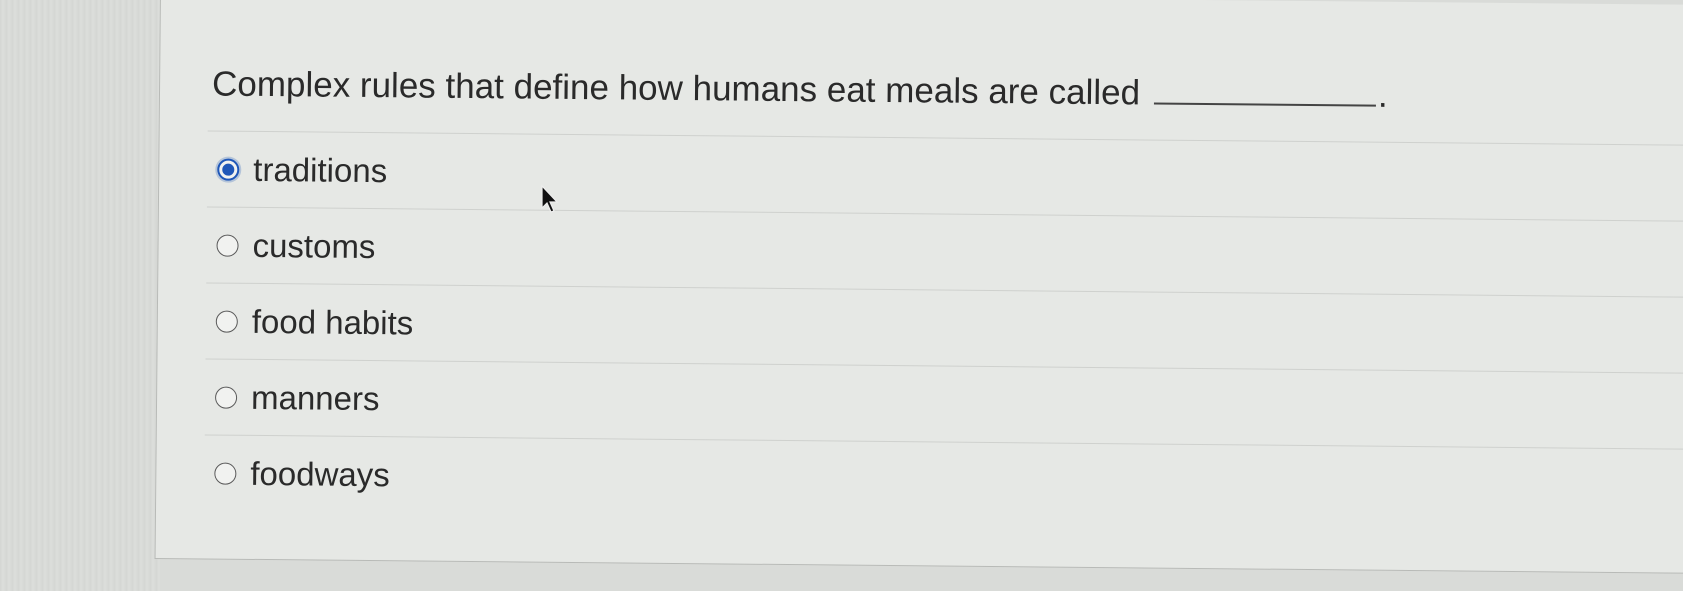  Describe the element at coordinates (228, 169) in the screenshot. I see `radio-traditions` at that location.